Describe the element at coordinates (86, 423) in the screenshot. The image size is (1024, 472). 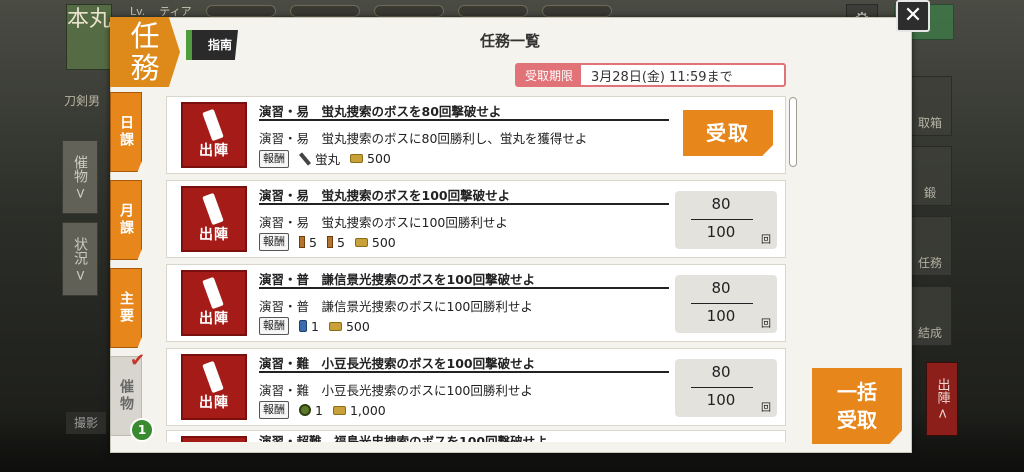
I see `screenshot-button: 撮影` at that location.